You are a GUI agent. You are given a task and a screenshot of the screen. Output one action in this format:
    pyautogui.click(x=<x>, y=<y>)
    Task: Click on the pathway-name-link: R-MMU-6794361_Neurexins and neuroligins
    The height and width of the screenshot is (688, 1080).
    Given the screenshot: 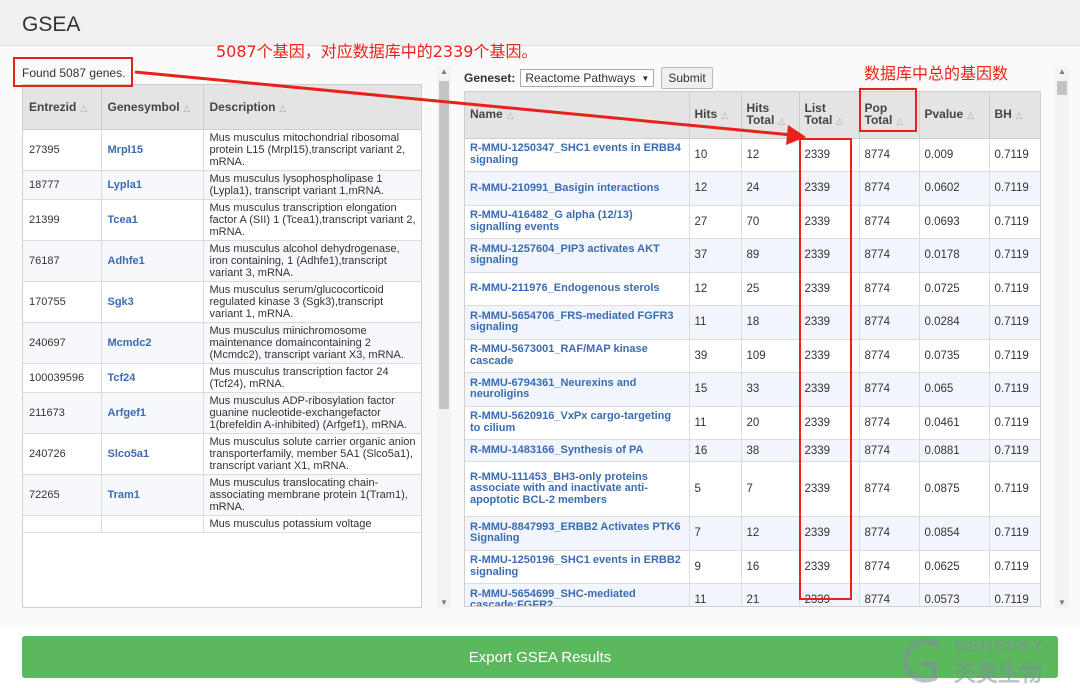 What is the action you would take?
    pyautogui.click(x=577, y=389)
    